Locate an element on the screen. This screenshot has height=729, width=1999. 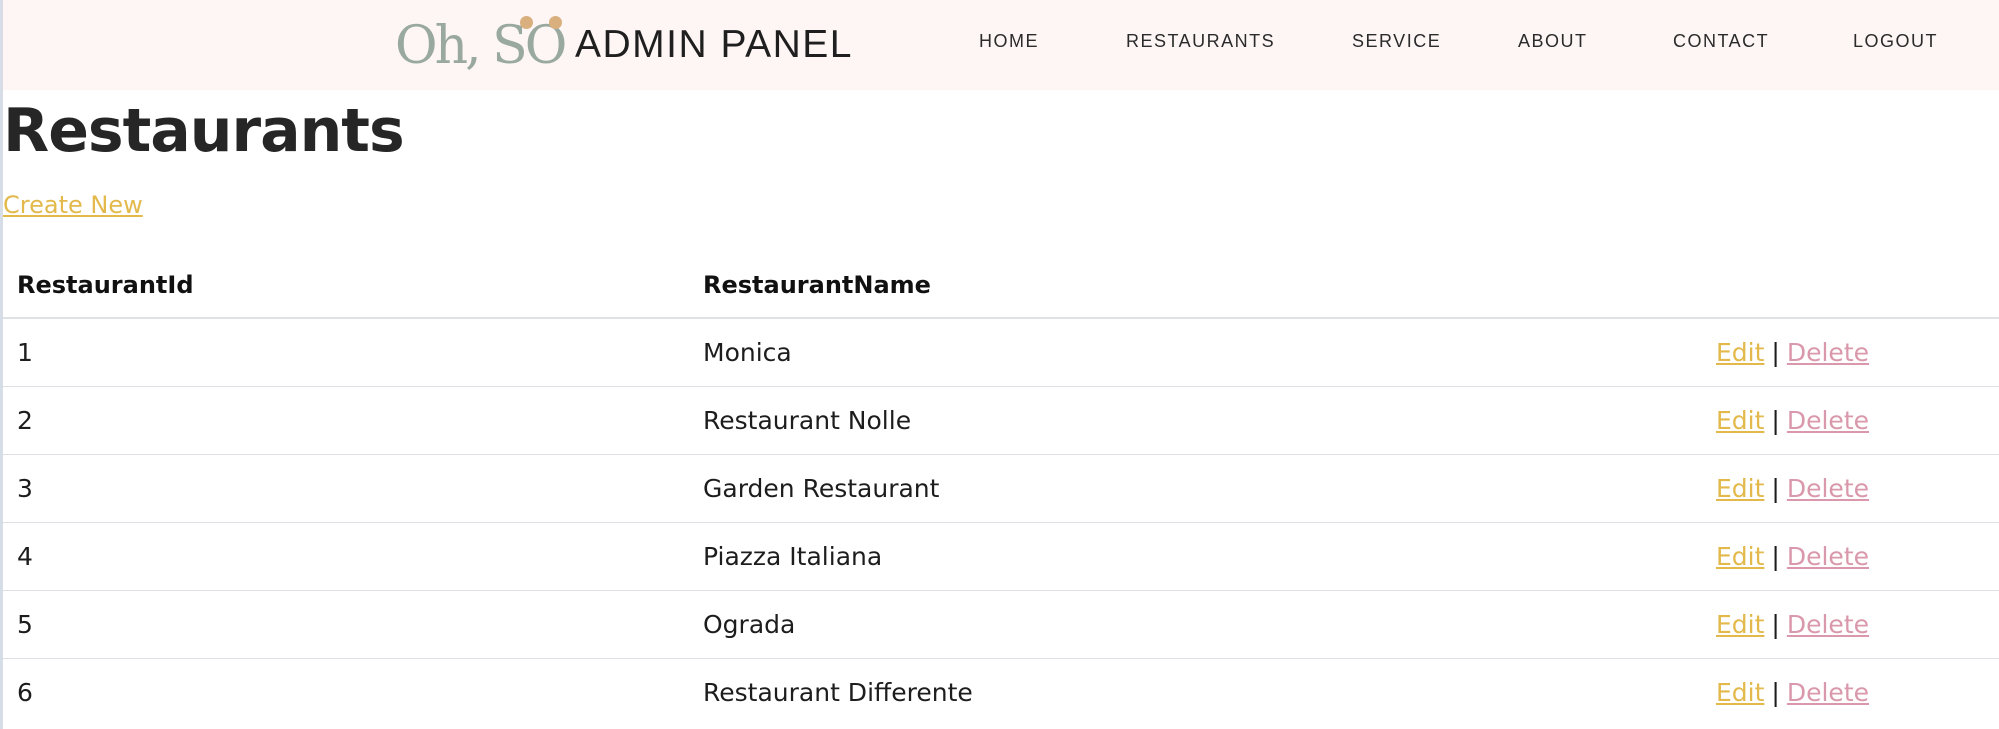
table-row: 5 Ograda Edit | Delete is located at coordinates (1001, 624).